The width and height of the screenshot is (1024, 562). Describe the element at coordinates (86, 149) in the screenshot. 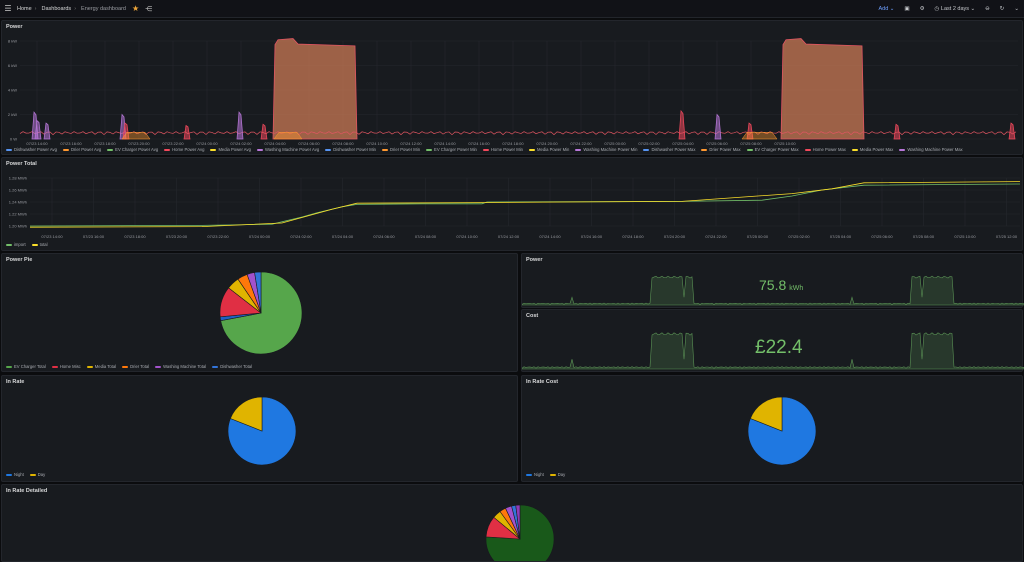

I see `legend-label: Drier Power Avg` at that location.